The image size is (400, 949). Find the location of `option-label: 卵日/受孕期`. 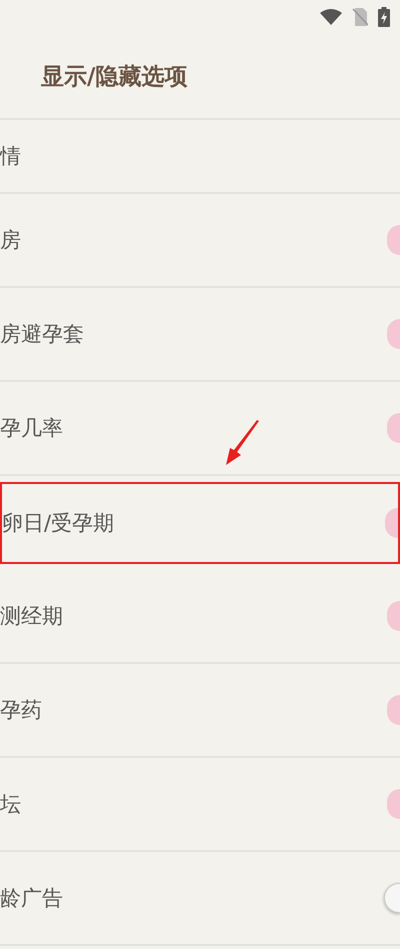

option-label: 卵日/受孕期 is located at coordinates (58, 523).